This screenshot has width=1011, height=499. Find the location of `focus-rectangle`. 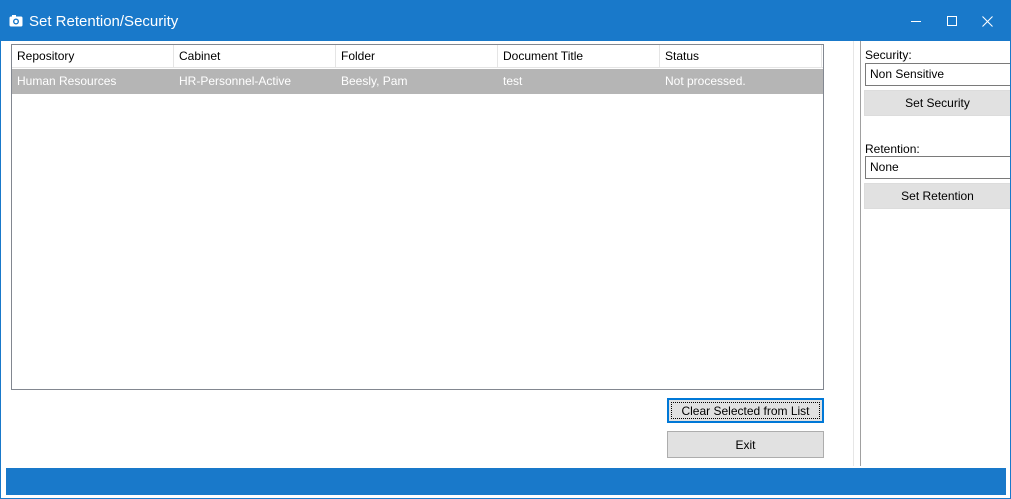

focus-rectangle is located at coordinates (745, 410).